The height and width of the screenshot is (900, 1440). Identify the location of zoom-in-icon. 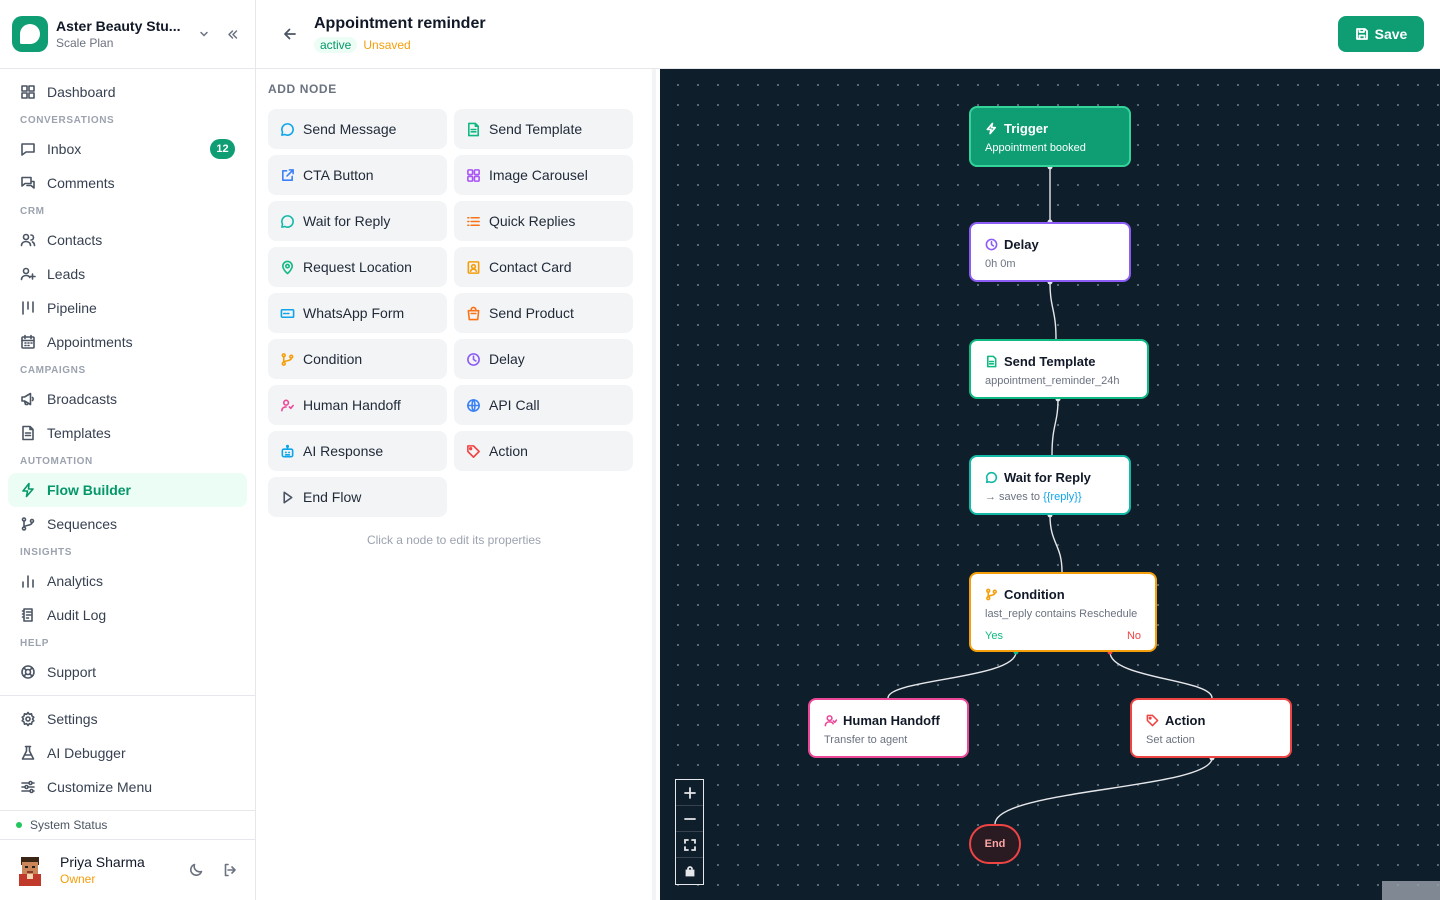
(689, 793).